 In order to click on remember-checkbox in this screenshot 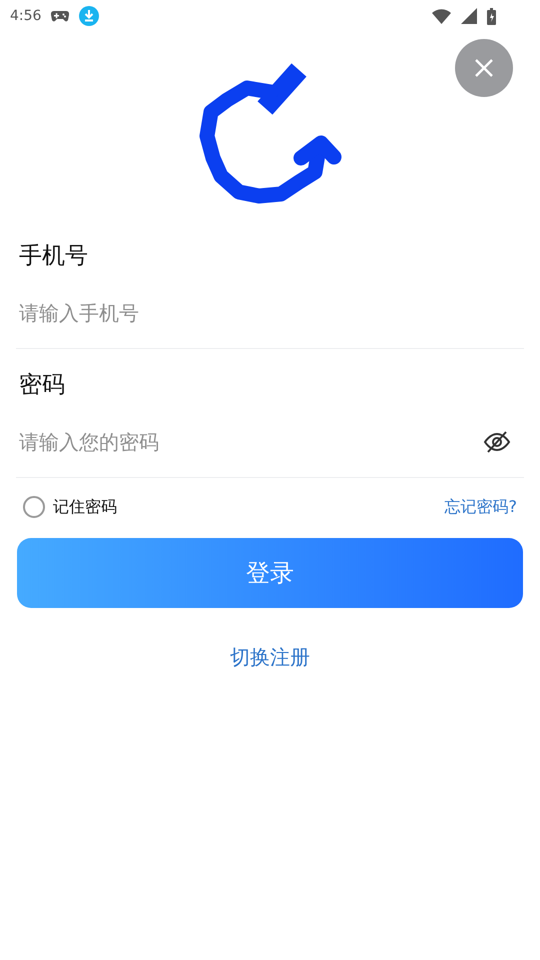, I will do `click(34, 507)`.